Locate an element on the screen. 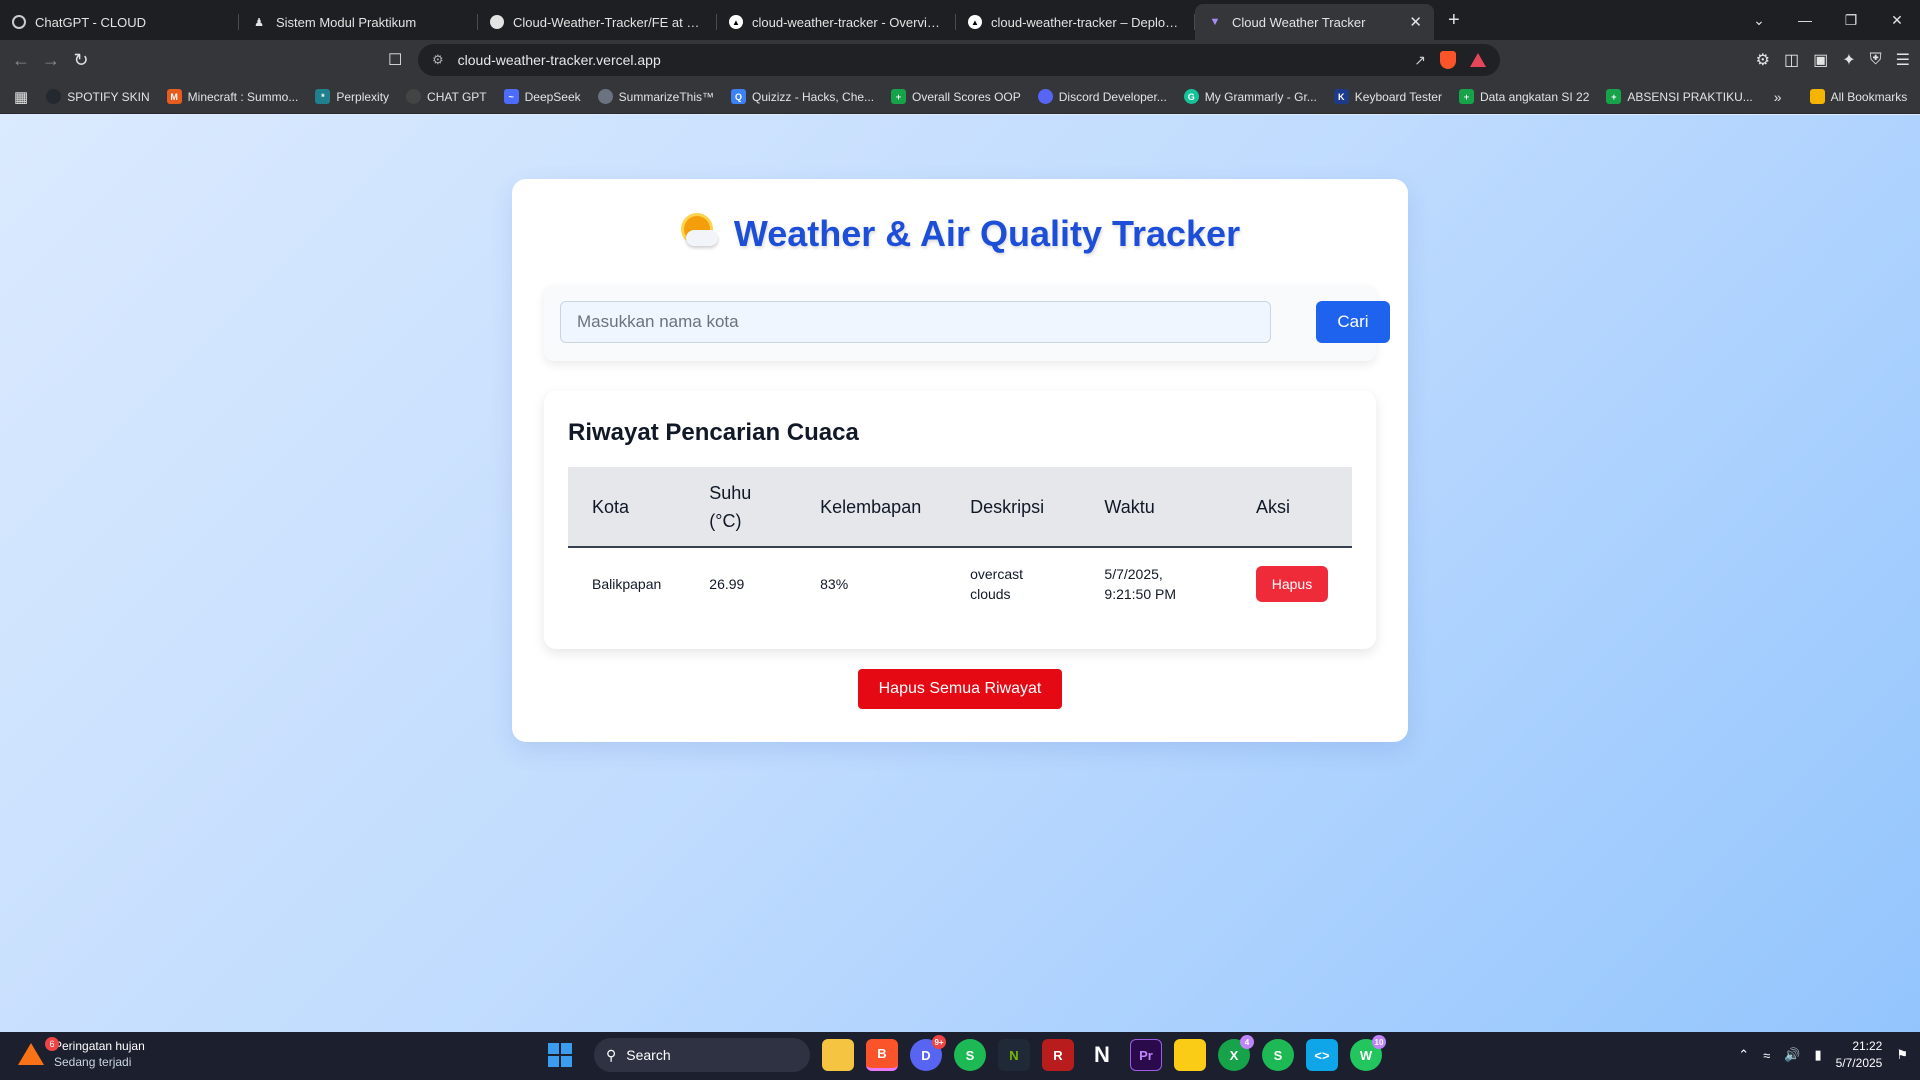  bookmark-item: K Keyboard Tester is located at coordinates (1387, 96).